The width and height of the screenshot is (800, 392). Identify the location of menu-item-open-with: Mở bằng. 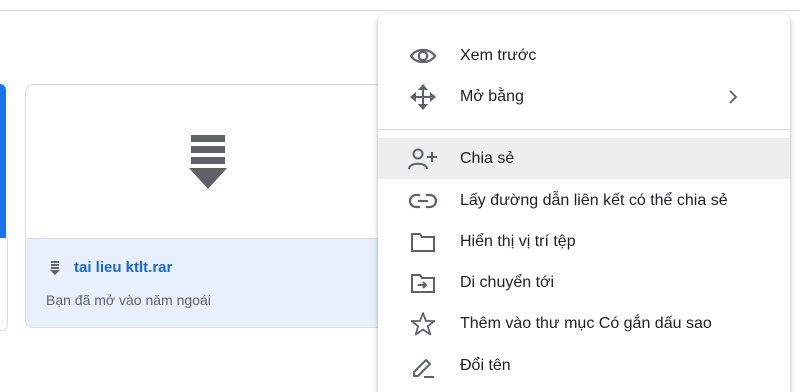
(584, 96).